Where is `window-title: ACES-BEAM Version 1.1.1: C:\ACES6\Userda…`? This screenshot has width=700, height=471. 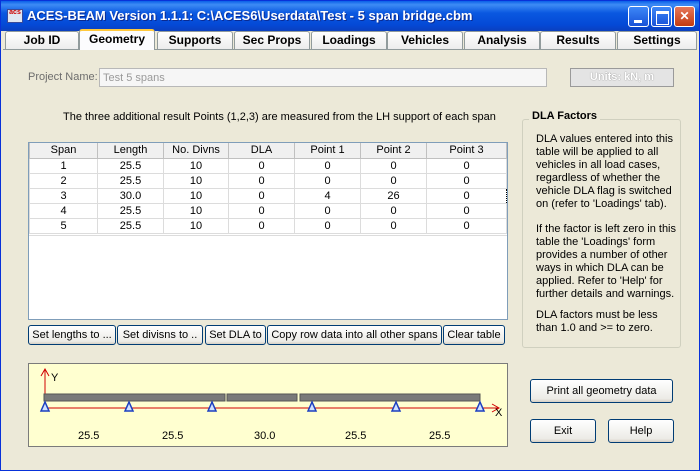 window-title: ACES-BEAM Version 1.1.1: C:\ACES6\Userda… is located at coordinates (250, 15).